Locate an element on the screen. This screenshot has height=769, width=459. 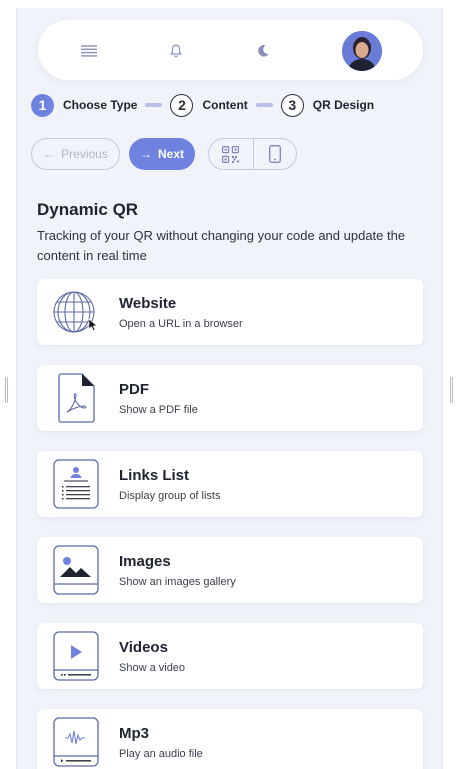
card-title: Images is located at coordinates (145, 561).